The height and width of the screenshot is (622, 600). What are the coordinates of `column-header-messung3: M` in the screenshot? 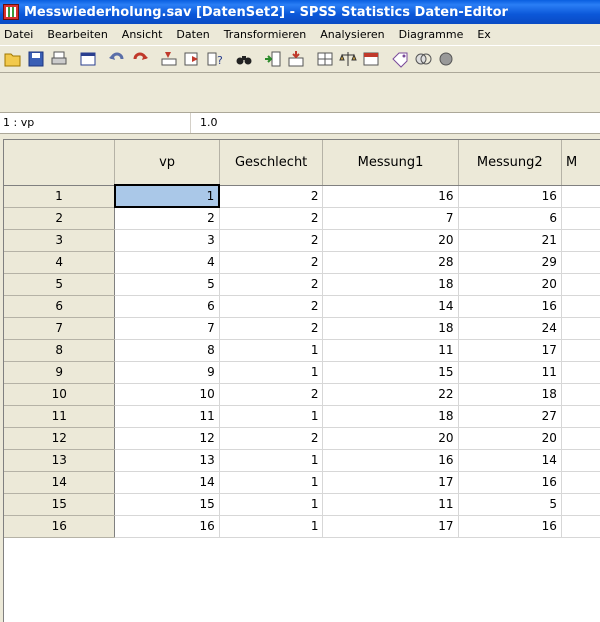 It's located at (580, 163).